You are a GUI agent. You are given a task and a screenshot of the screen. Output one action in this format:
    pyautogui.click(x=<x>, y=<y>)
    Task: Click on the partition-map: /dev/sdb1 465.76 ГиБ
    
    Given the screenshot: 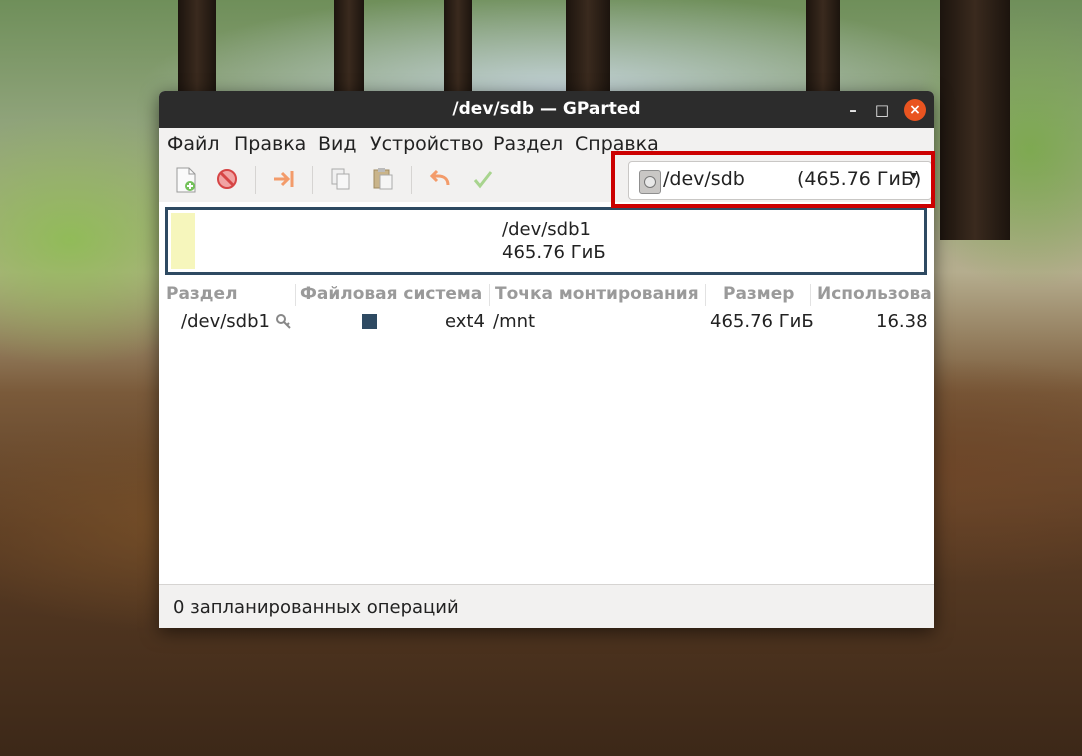 What is the action you would take?
    pyautogui.click(x=546, y=241)
    